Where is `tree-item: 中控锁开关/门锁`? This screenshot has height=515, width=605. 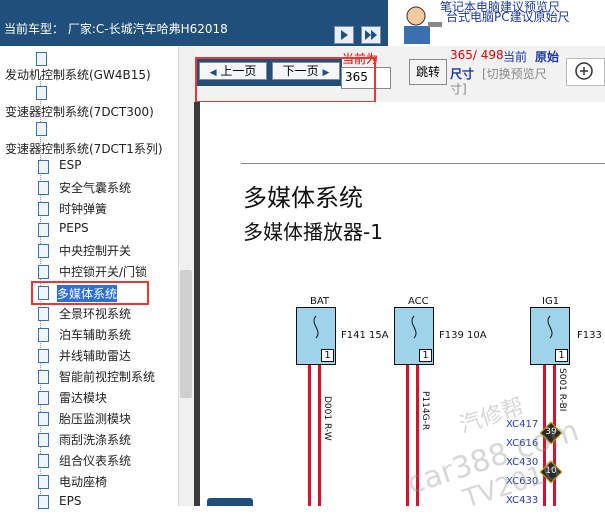
tree-item: 中控锁开关/门锁 is located at coordinates (103, 271).